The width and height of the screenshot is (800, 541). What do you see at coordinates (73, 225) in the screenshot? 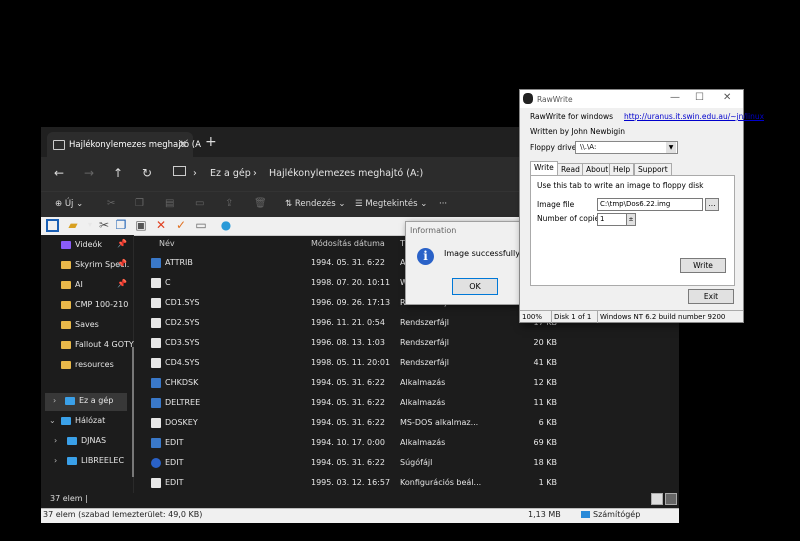
I see `folder-options-icon: ▰` at bounding box center [73, 225].